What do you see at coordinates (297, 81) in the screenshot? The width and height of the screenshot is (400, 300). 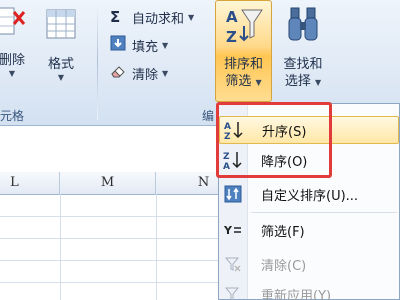 I see `find-select-label-line2: 选择` at bounding box center [297, 81].